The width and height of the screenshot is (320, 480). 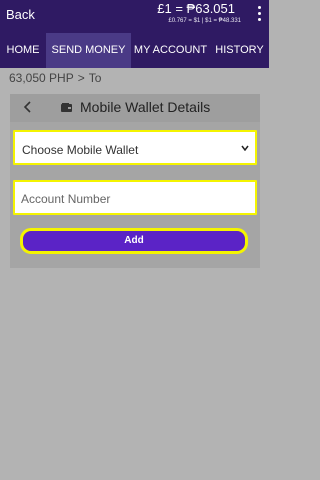 I want to click on kebab-menu-icon, so click(x=259, y=15).